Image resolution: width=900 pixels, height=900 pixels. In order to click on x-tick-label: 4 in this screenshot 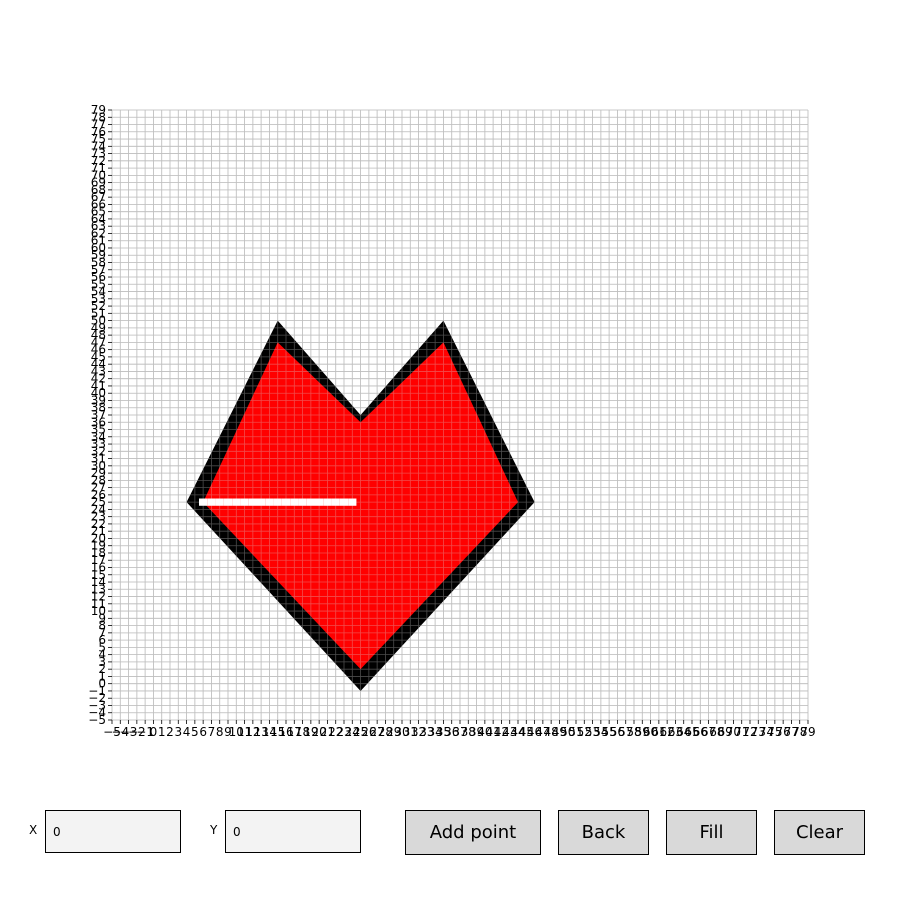, I will do `click(187, 732)`.